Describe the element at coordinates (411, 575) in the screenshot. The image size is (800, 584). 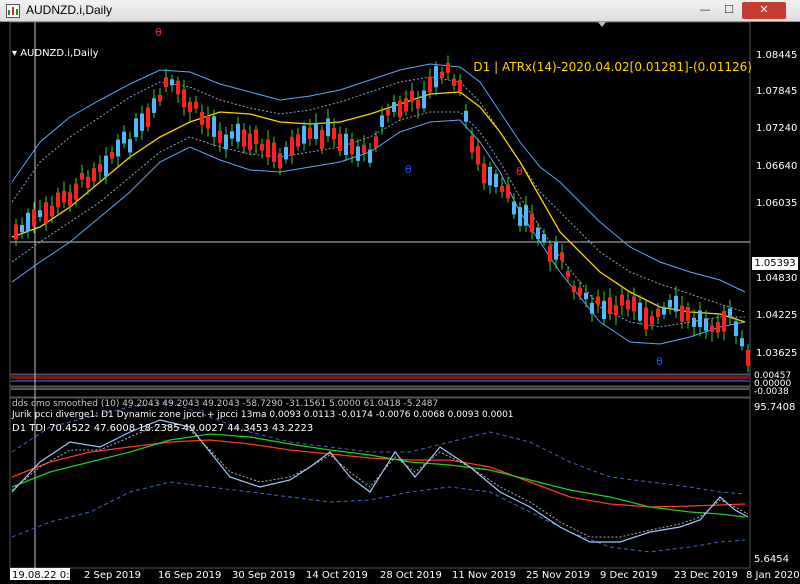
I see `time-tick: 28 Oct 2019` at that location.